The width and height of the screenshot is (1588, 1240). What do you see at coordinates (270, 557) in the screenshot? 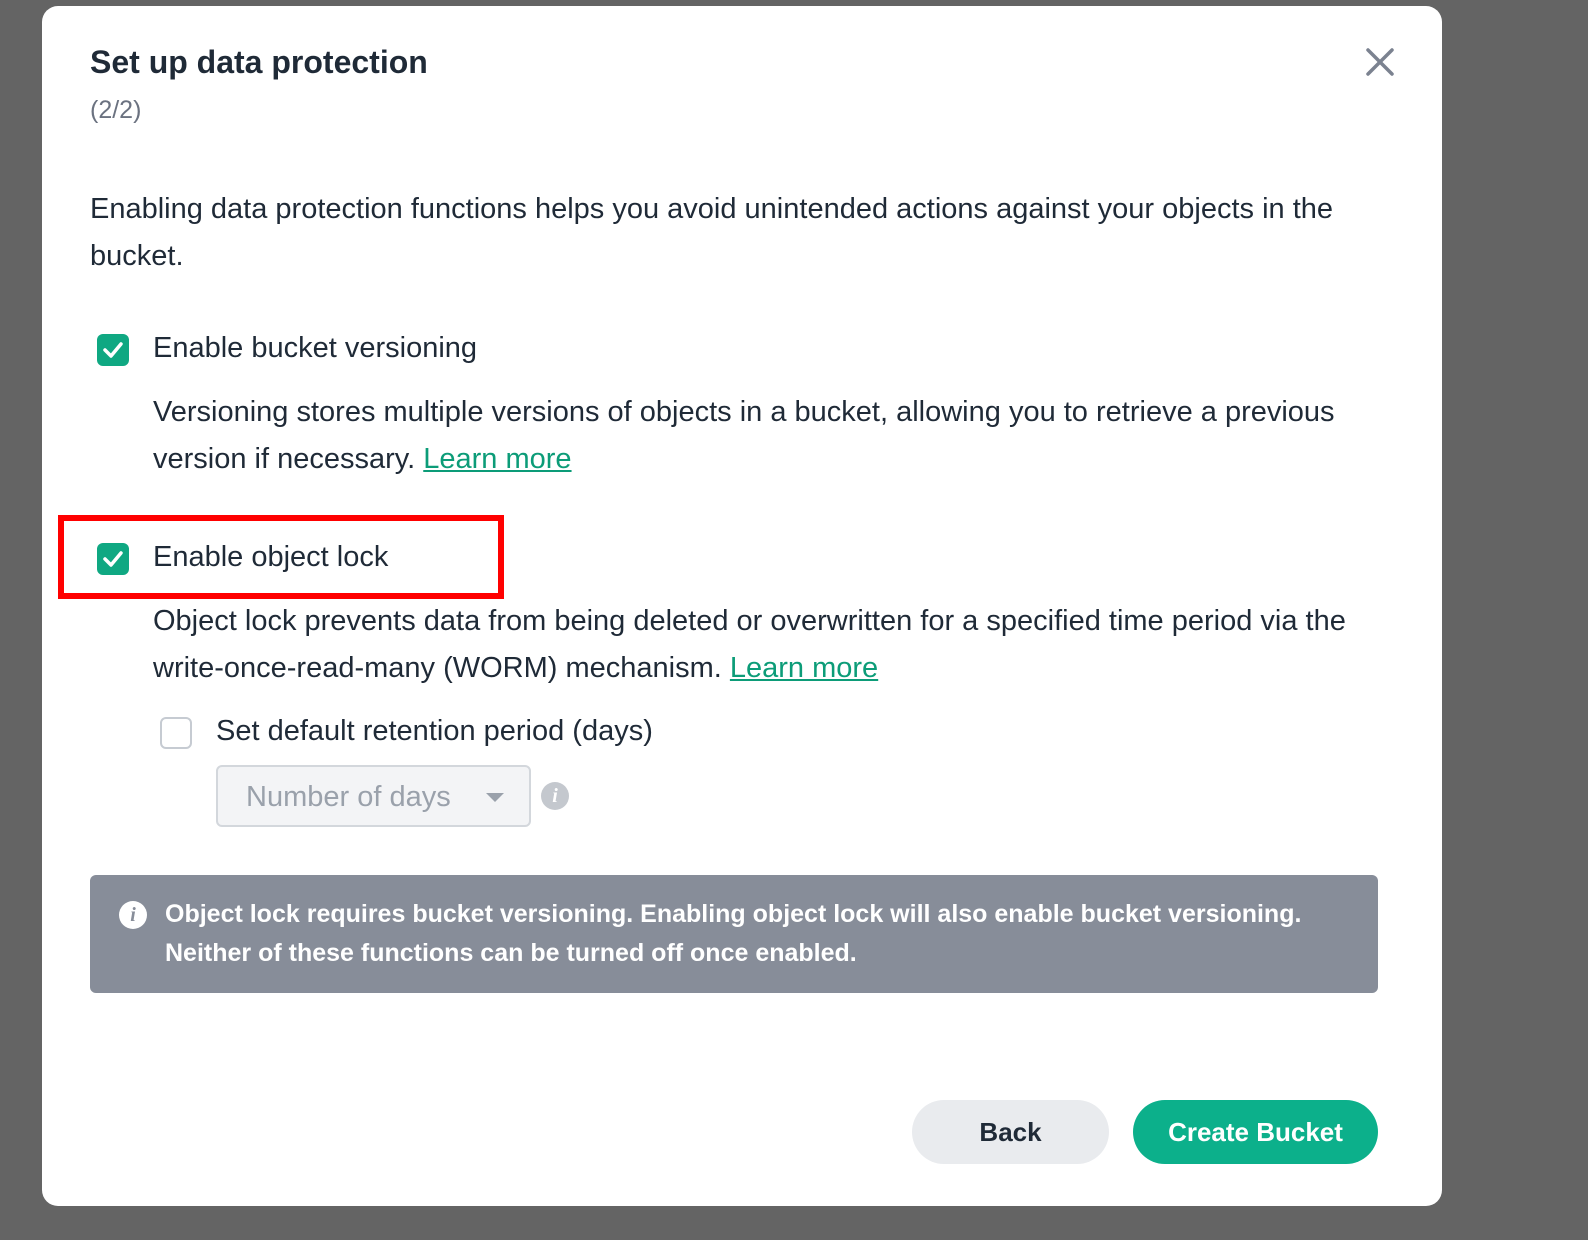
I see `object-lock-label: Enable object lock` at bounding box center [270, 557].